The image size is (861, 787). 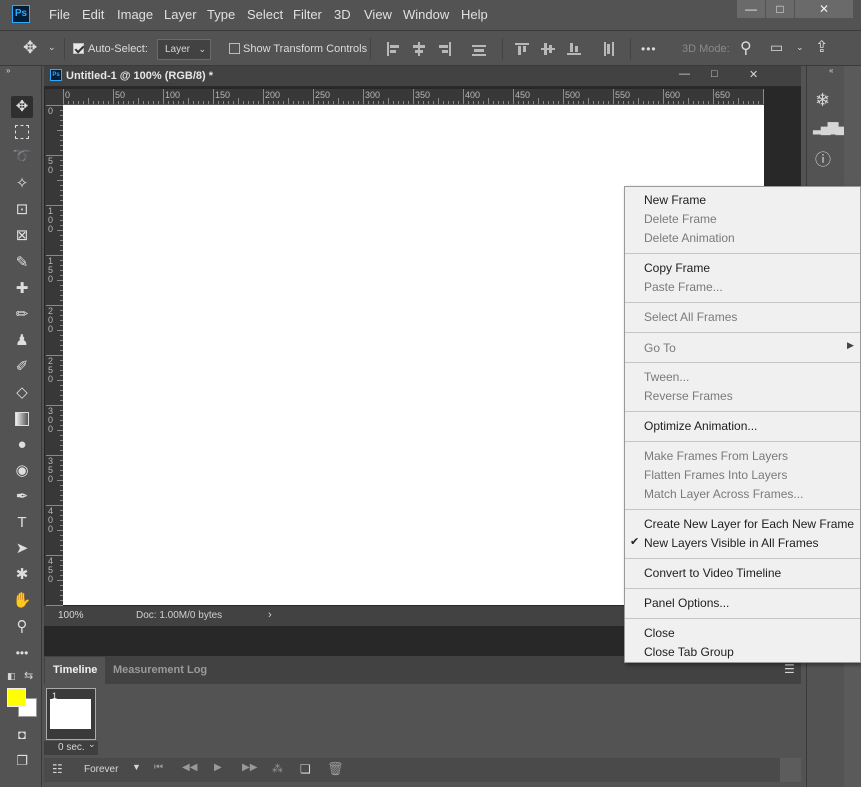 What do you see at coordinates (445, 49) in the screenshot?
I see `align-right-icon` at bounding box center [445, 49].